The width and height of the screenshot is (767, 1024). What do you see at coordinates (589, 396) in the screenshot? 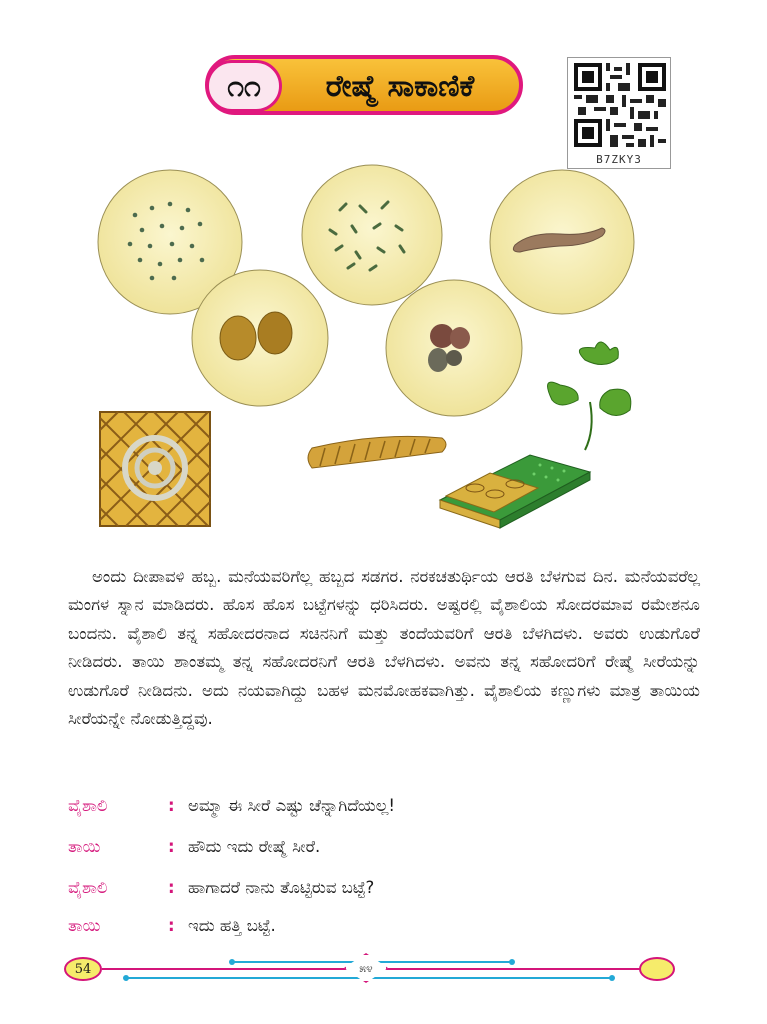
I see `mulberry-leaf` at bounding box center [589, 396].